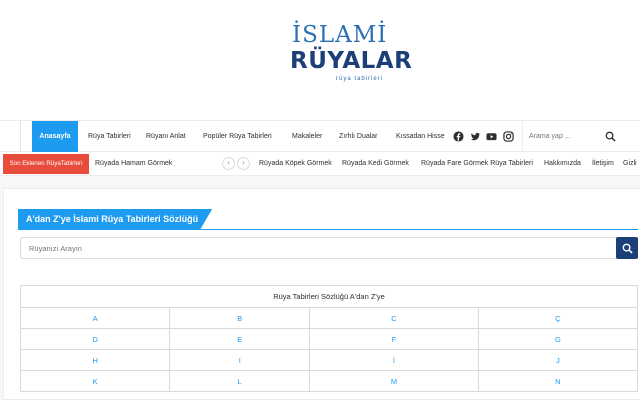  What do you see at coordinates (55, 138) in the screenshot?
I see `nav-item-anasayfa: Anasayfa` at bounding box center [55, 138].